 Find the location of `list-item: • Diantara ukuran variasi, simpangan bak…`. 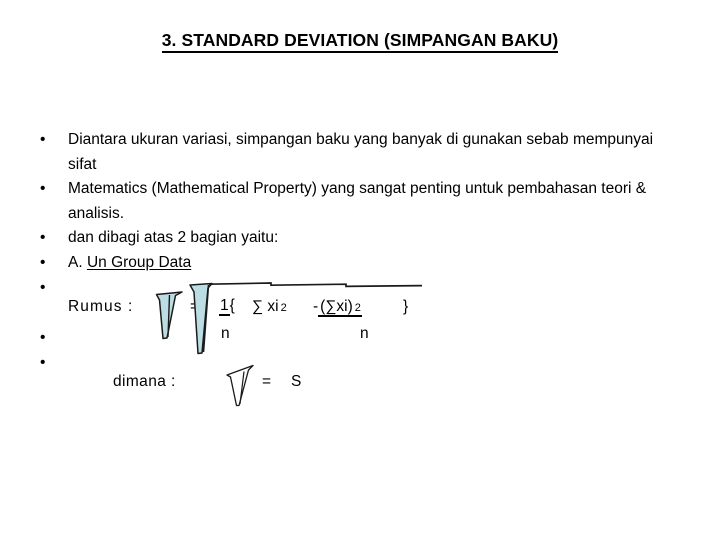

list-item: • Diantara ukuran variasi, simpangan bak… is located at coordinates (360, 152).